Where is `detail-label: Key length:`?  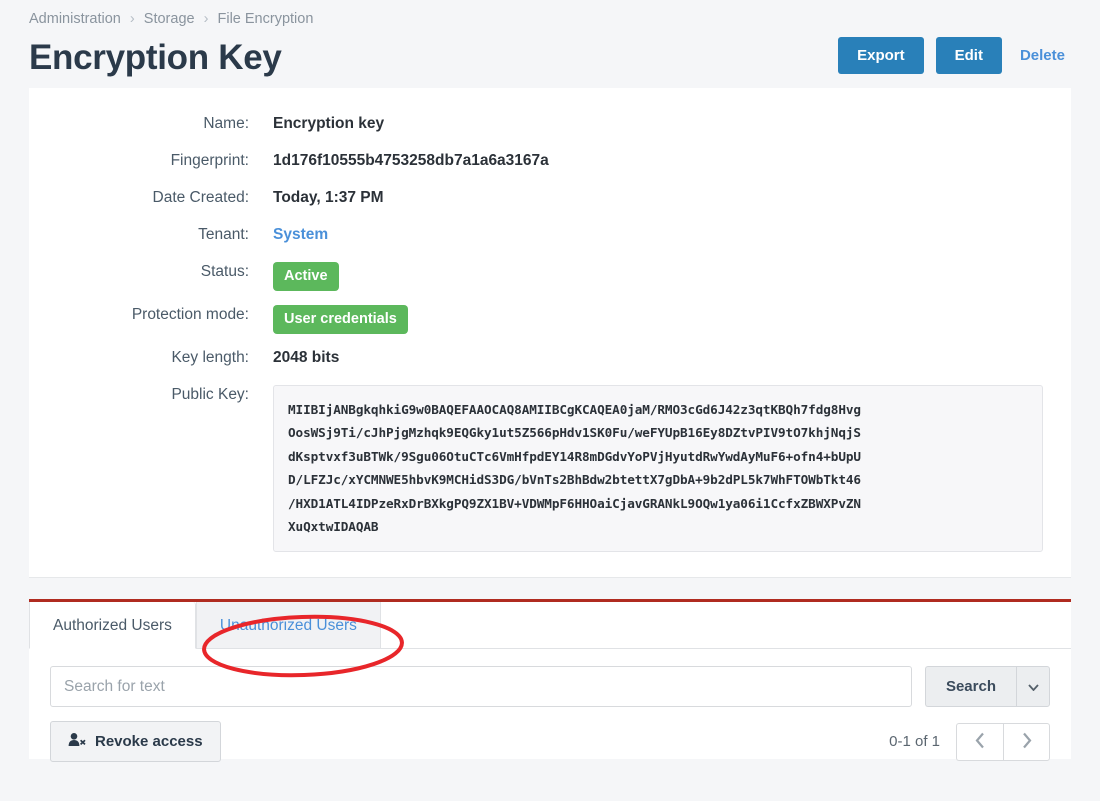
detail-label: Key length: is located at coordinates (210, 357).